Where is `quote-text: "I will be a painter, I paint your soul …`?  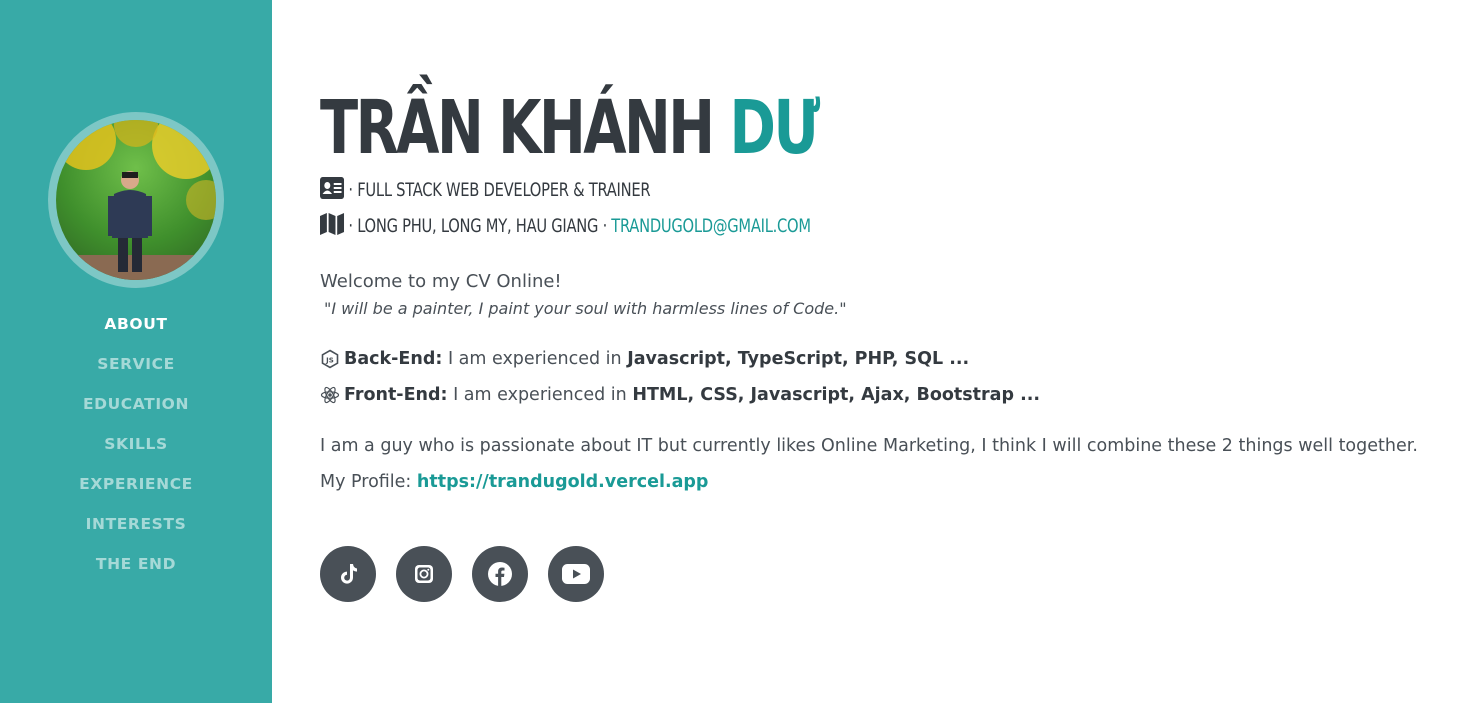 quote-text: "I will be a painter, I paint your soul … is located at coordinates (585, 308).